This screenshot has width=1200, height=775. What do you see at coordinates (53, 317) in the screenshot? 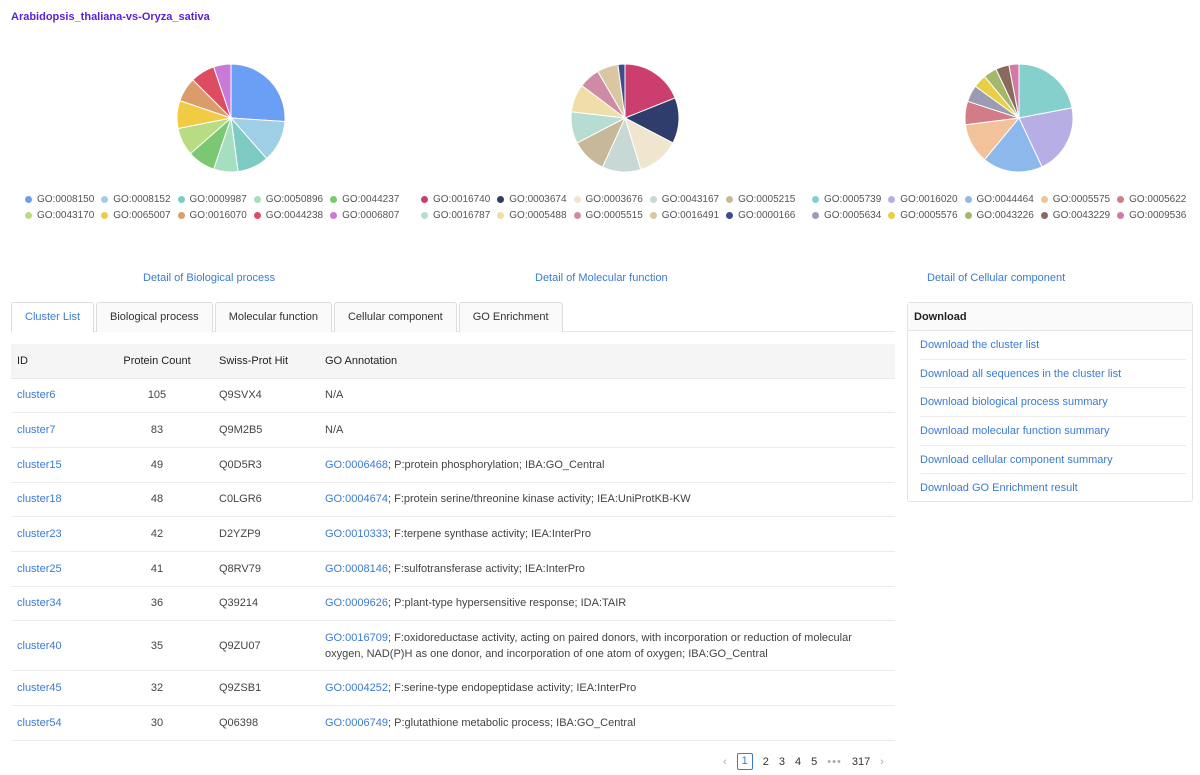
I see `tab-cluster-list: Cluster List` at bounding box center [53, 317].